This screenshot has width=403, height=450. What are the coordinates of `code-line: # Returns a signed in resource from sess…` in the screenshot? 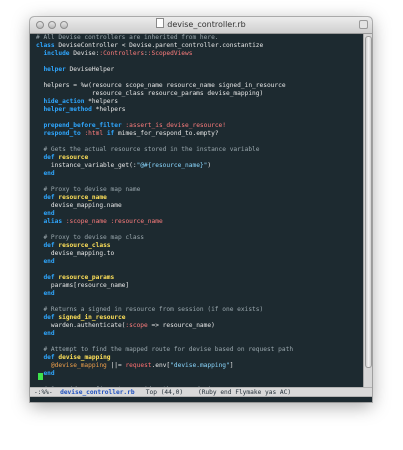 It's located at (150, 309).